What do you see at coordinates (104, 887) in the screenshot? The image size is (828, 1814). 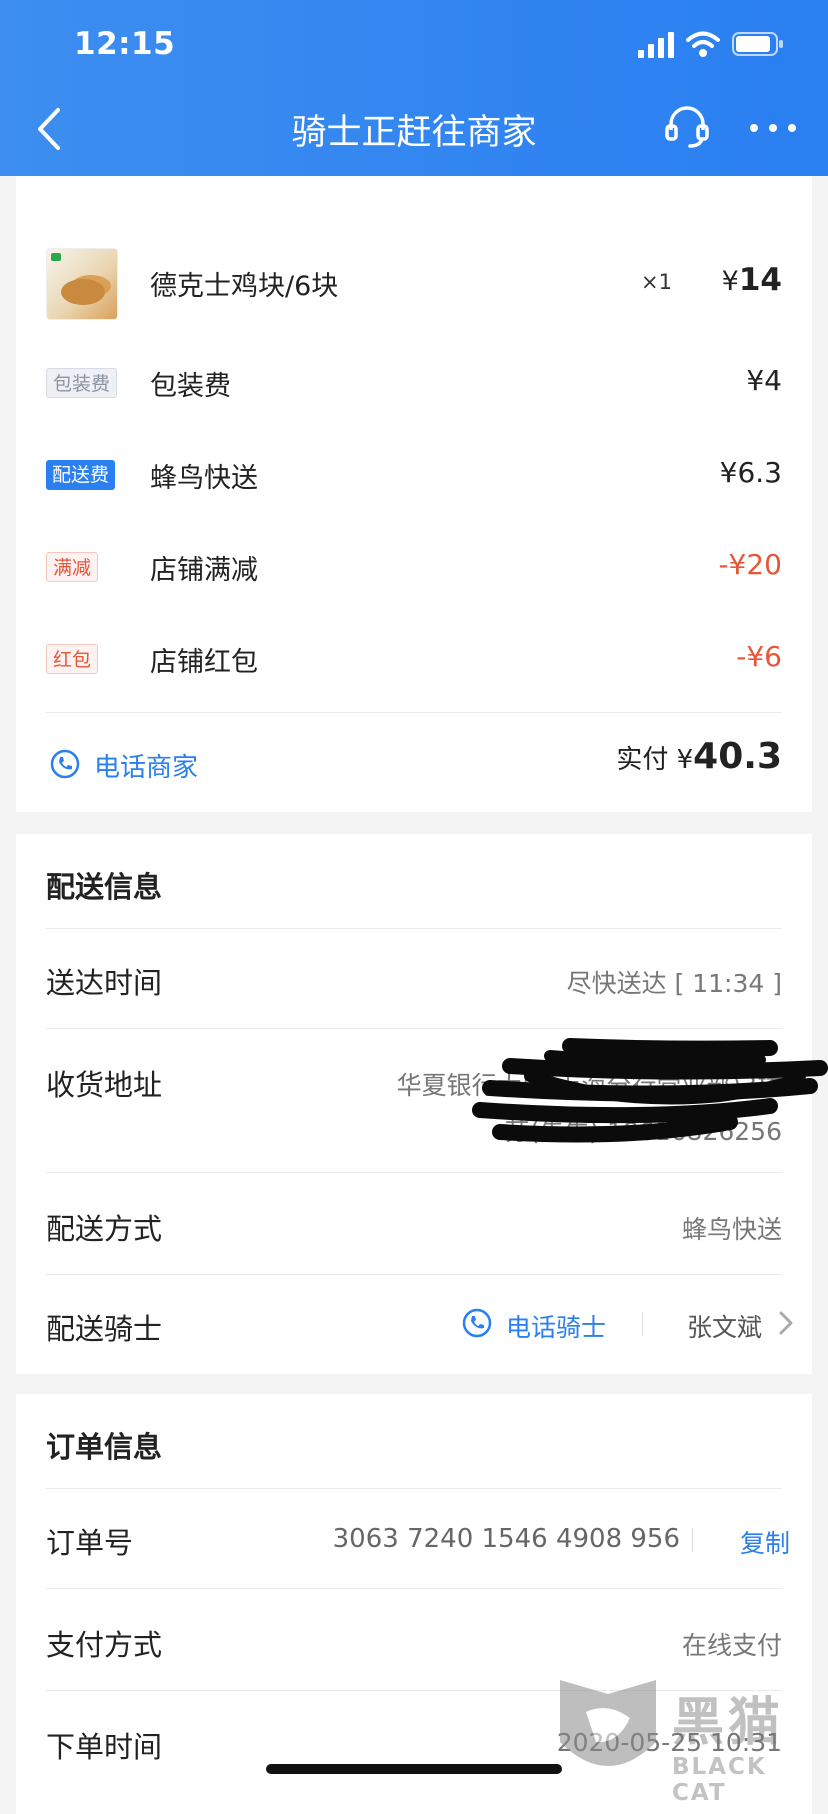 I see `section-title: 配送信息` at bounding box center [104, 887].